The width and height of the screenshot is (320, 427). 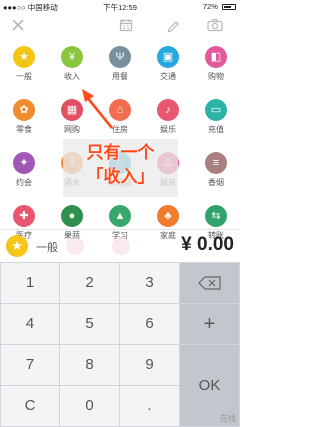 I want to click on key-1: 1, so click(x=30, y=283).